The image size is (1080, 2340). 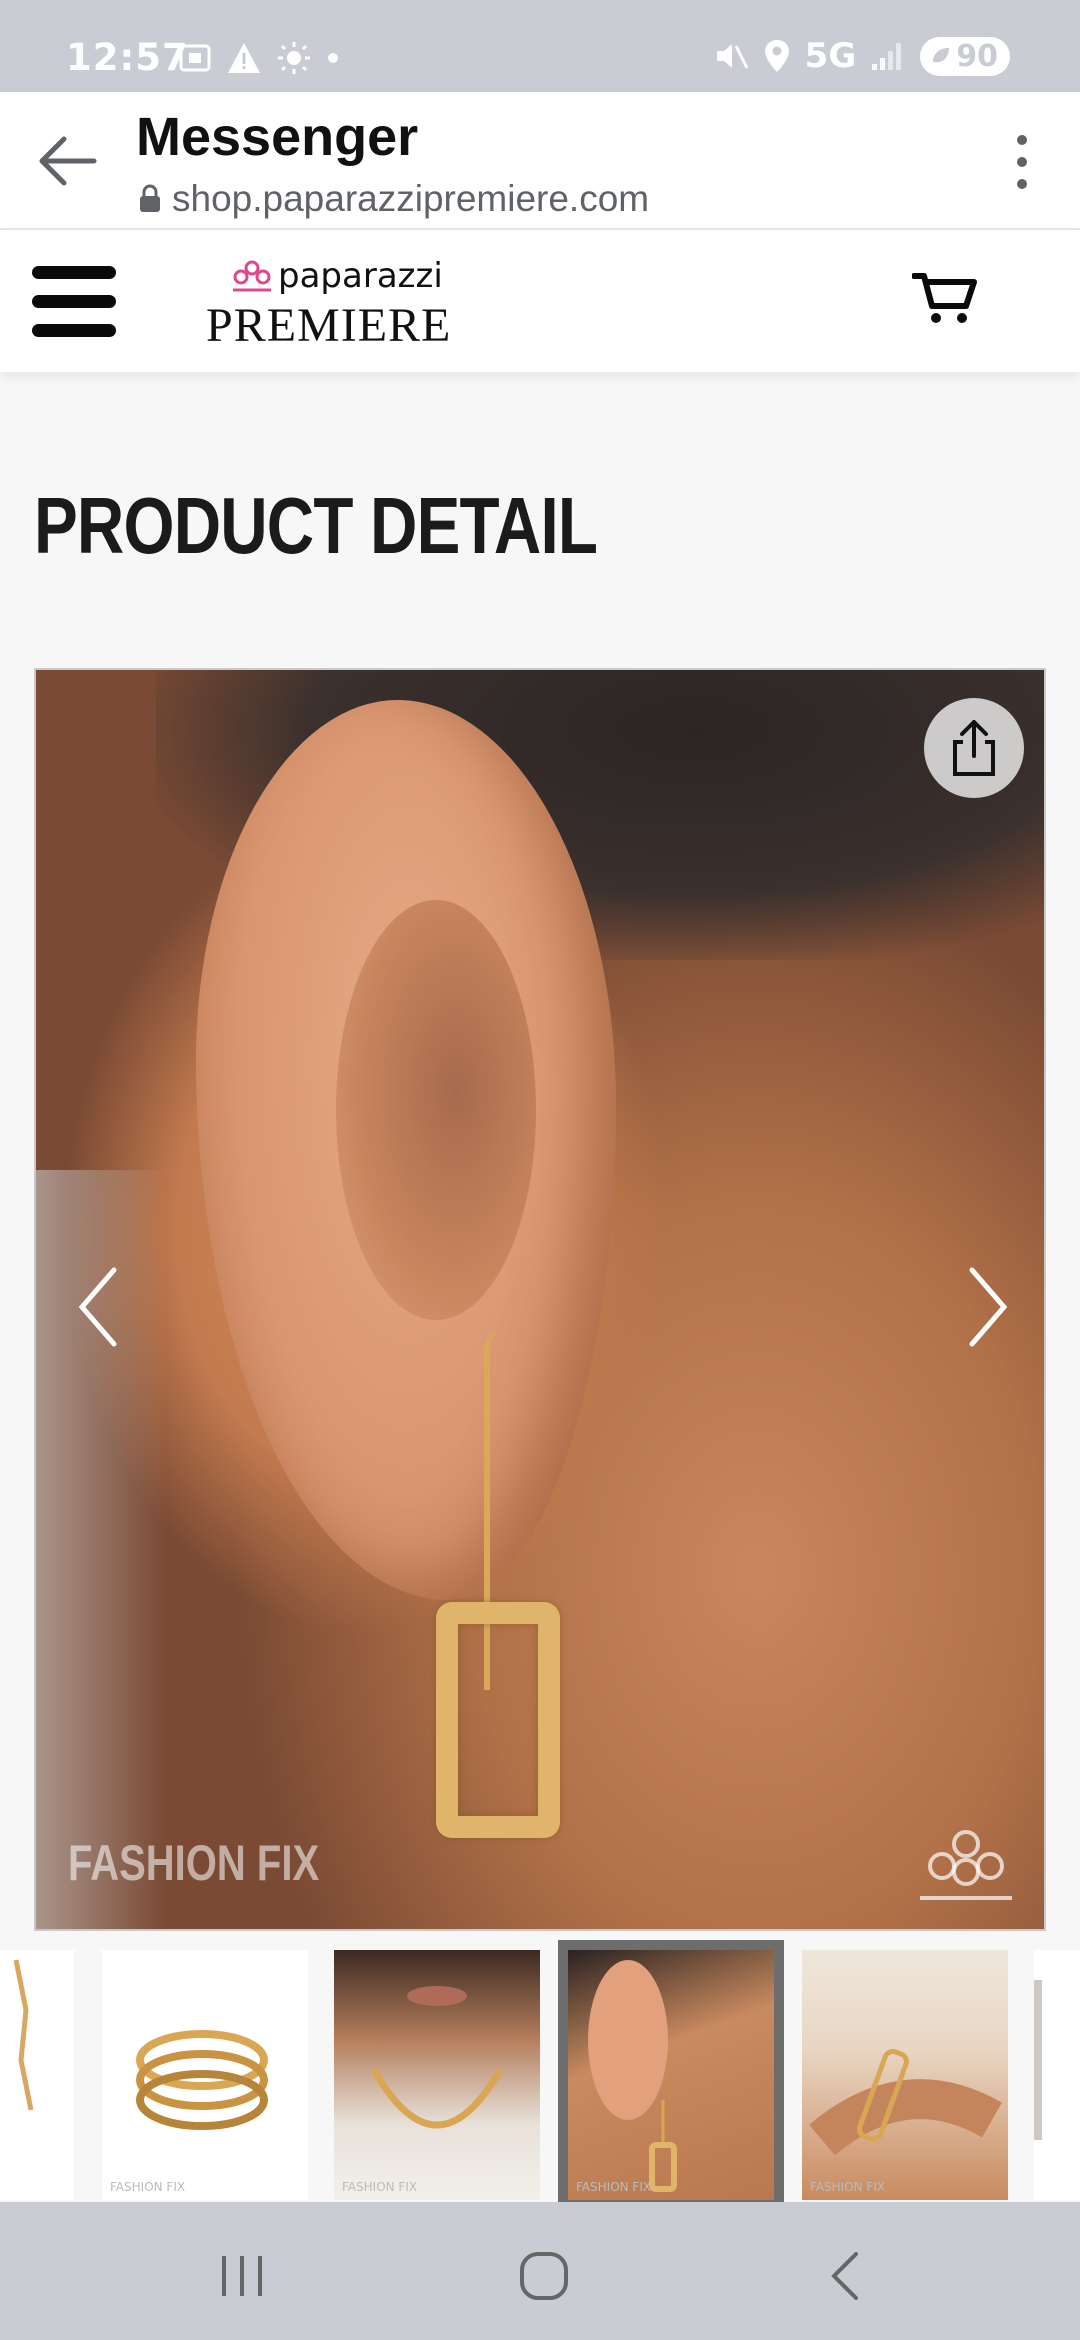 I want to click on location-icon, so click(x=776, y=56).